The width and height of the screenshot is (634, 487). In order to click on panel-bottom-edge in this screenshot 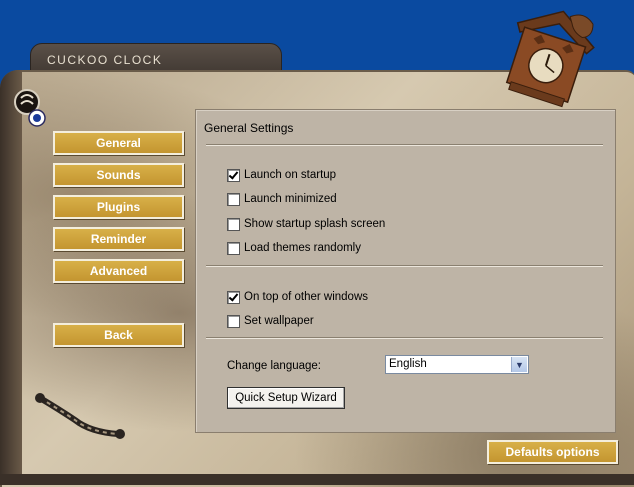, I will do `click(317, 479)`.